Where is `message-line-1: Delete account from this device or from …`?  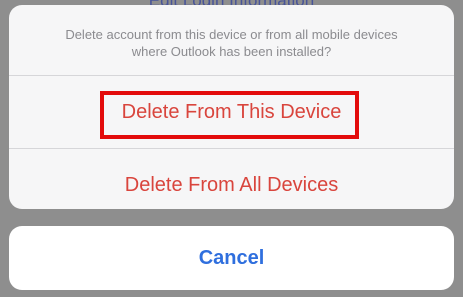
message-line-1: Delete account from this device or from … is located at coordinates (231, 34).